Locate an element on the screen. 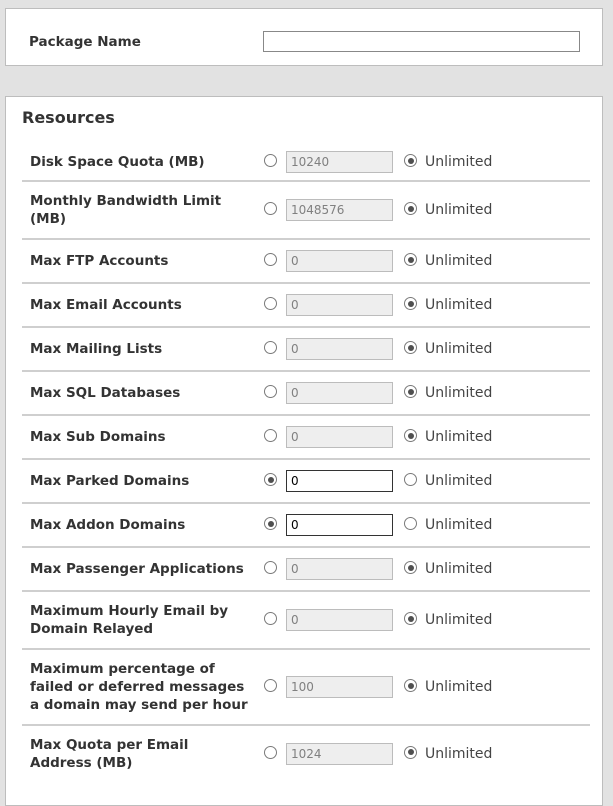  resource-label: Max Quota per Email Address (MB) is located at coordinates (109, 753).